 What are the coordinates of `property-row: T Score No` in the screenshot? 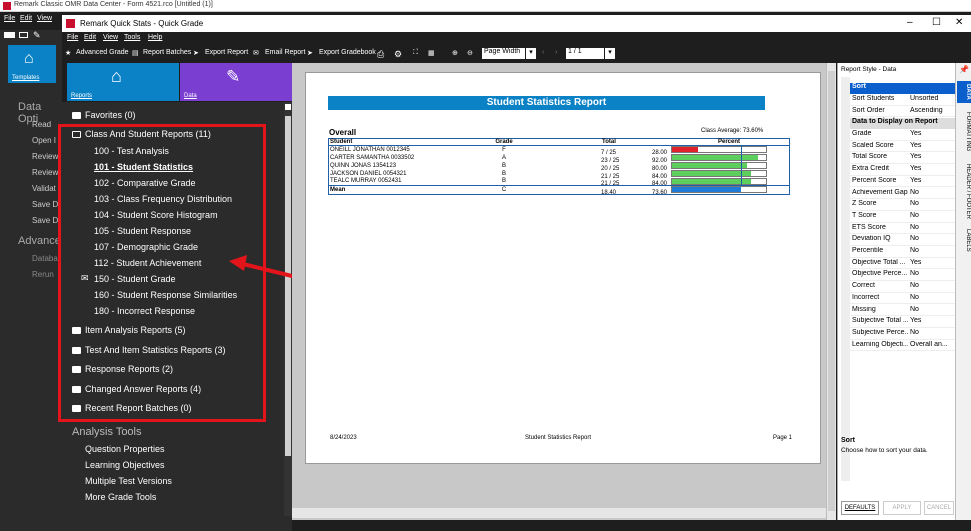 It's located at (903, 217).